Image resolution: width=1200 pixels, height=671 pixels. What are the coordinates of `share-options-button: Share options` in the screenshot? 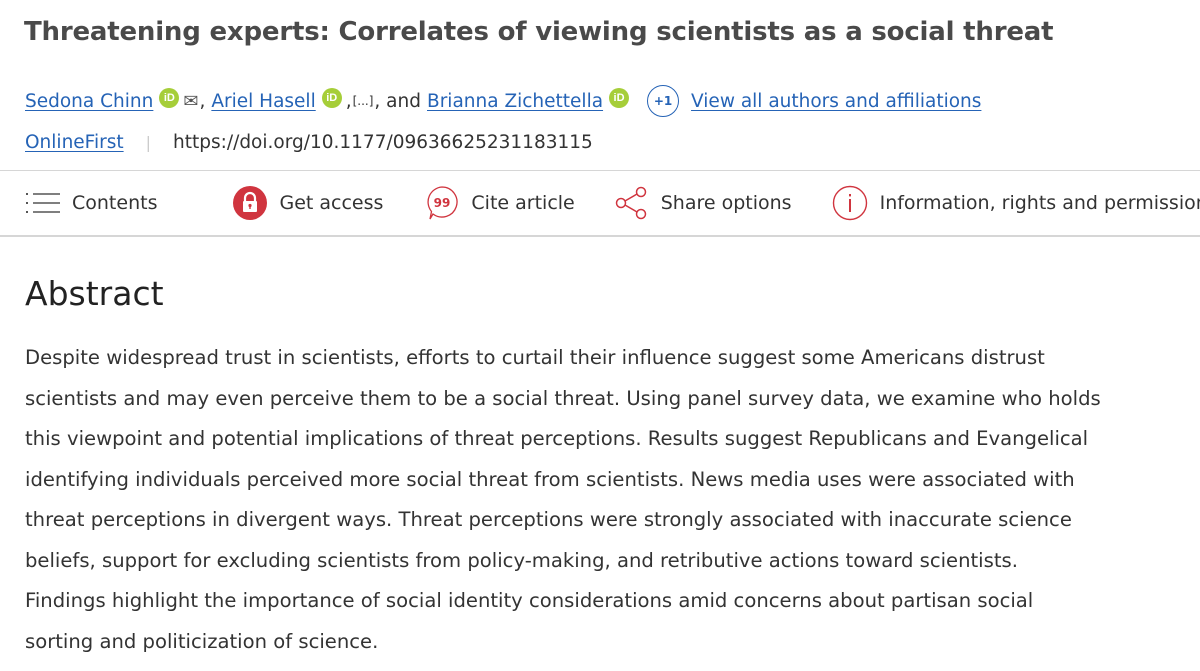 It's located at (703, 203).